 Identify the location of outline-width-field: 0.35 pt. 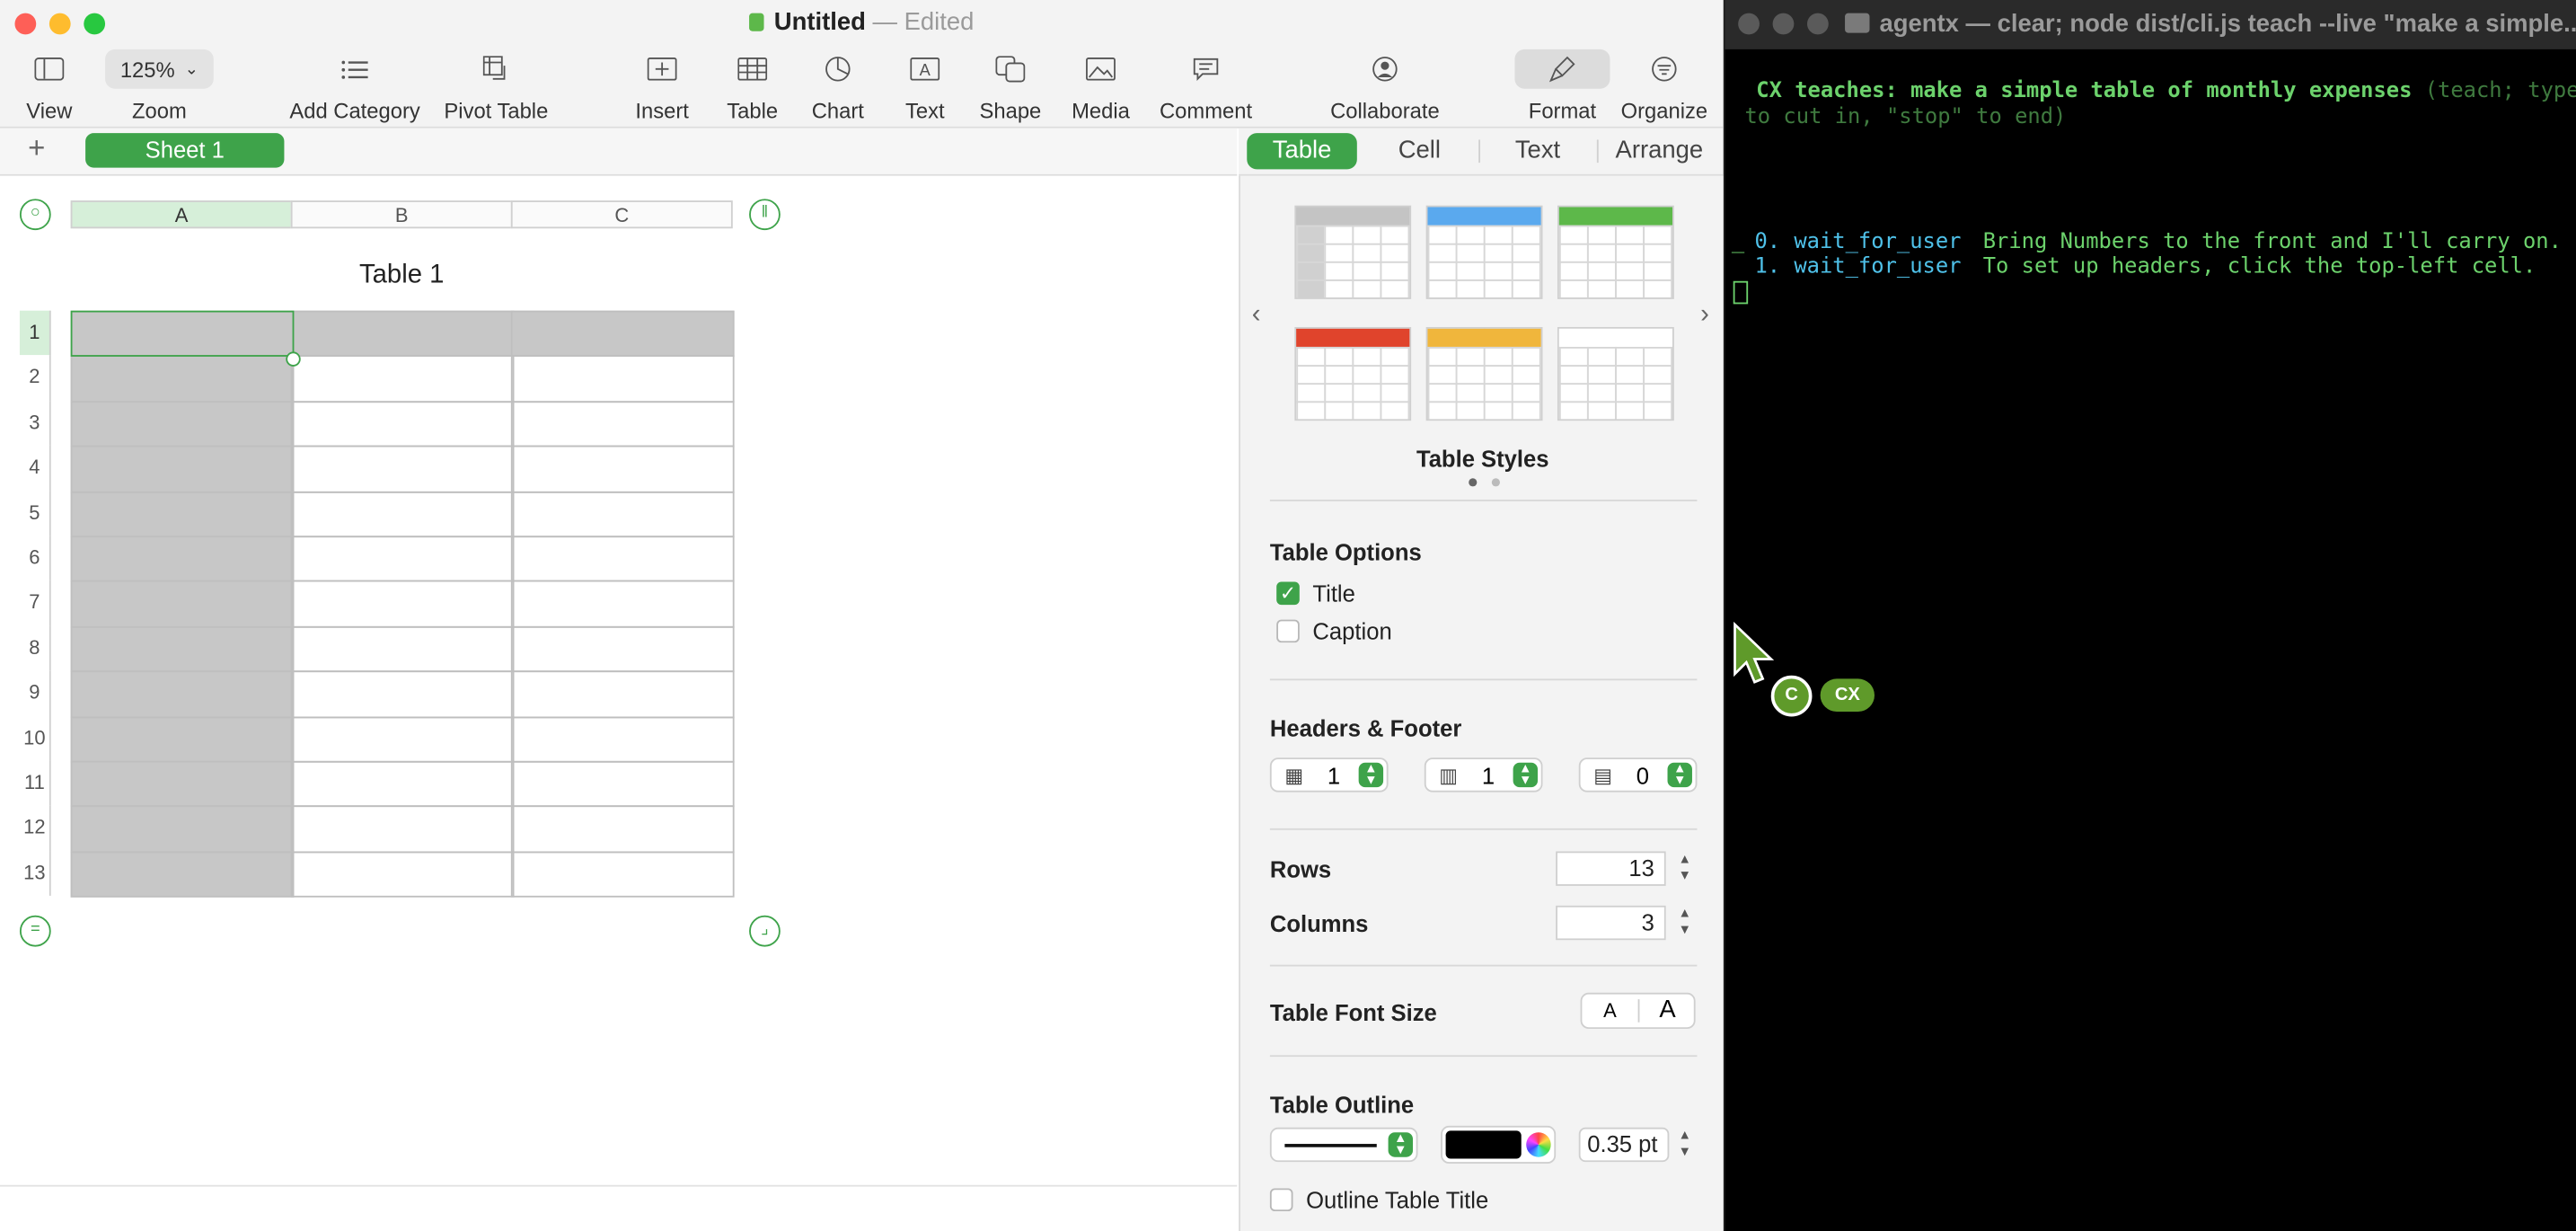
(1624, 1145).